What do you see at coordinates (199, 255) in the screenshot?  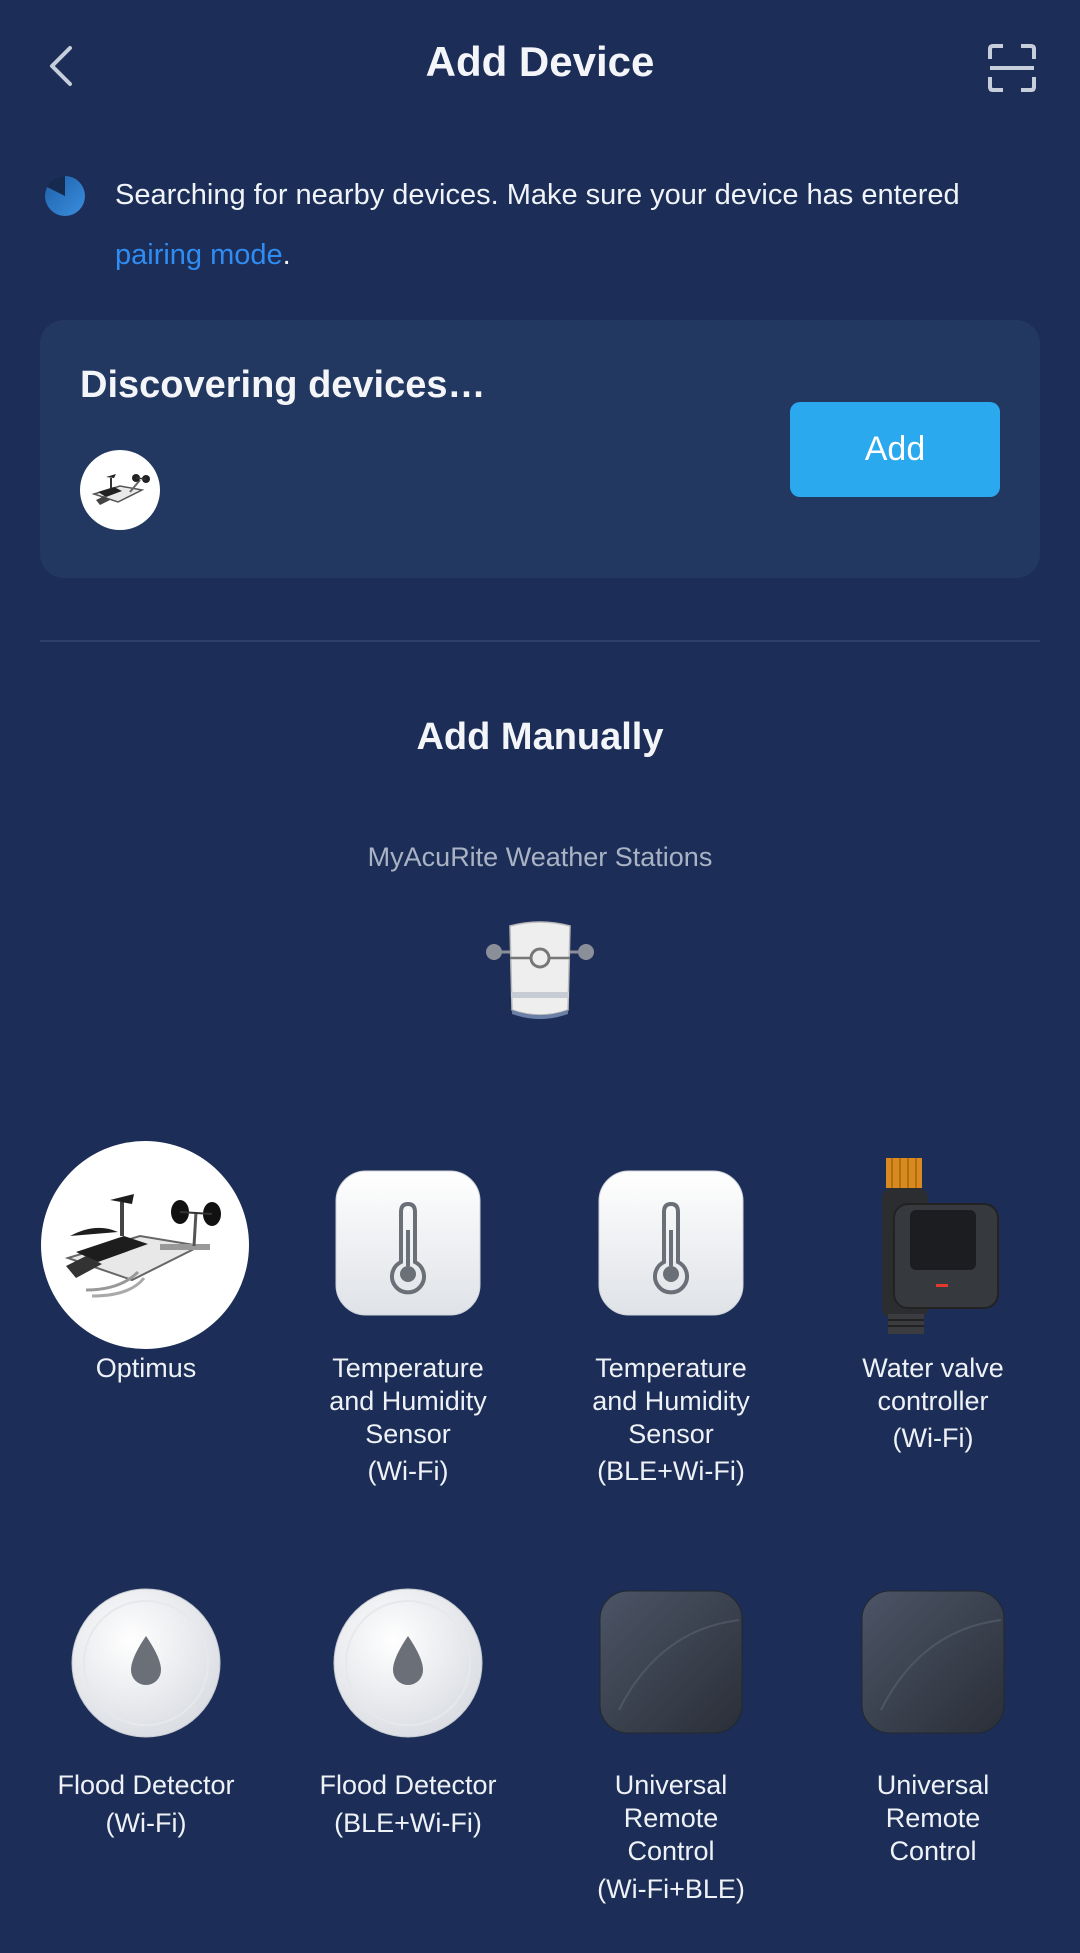 I see `pairing-mode-link: pairing mode` at bounding box center [199, 255].